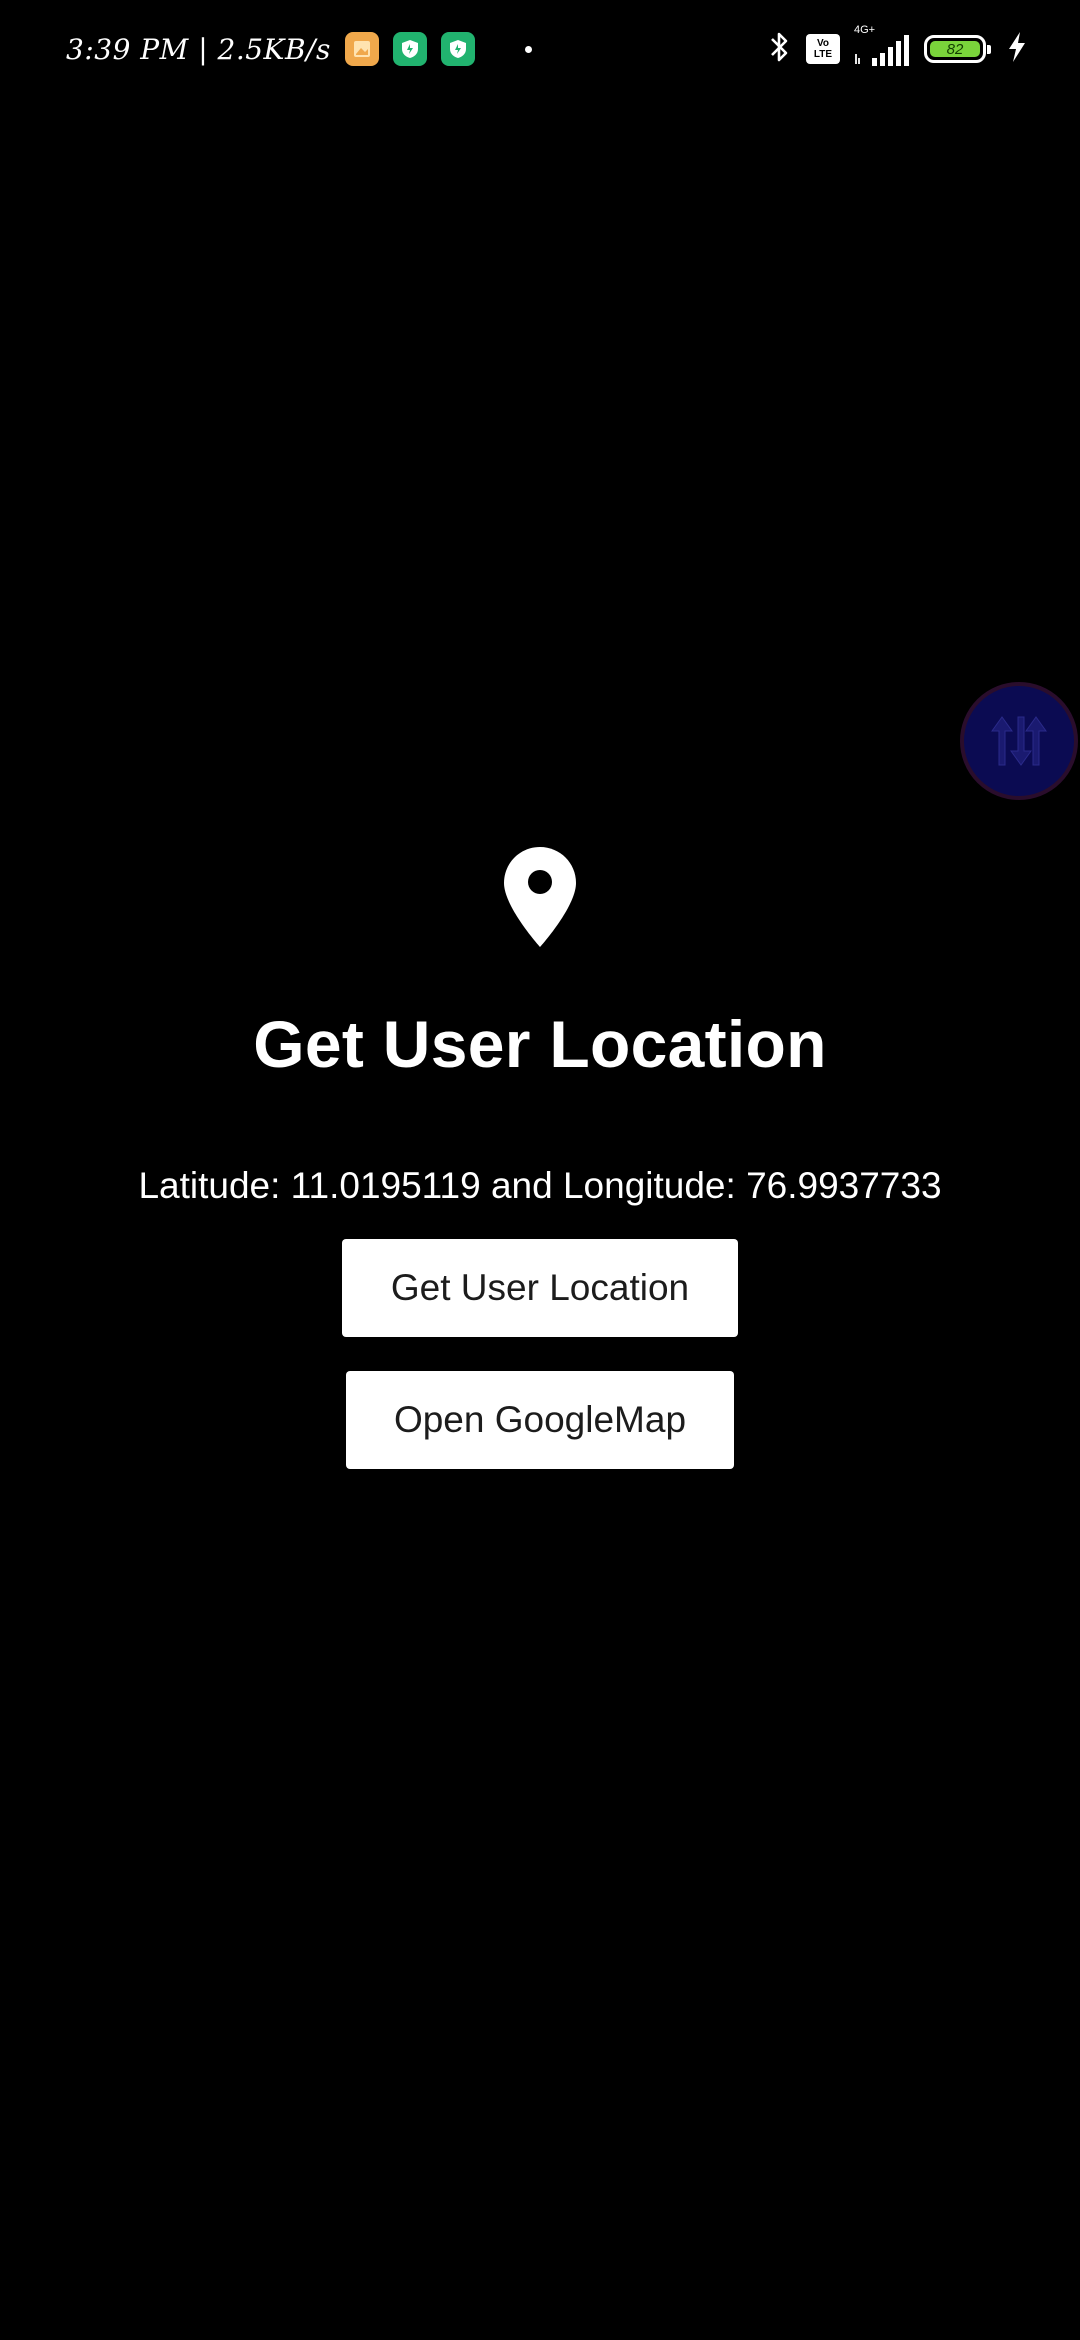  What do you see at coordinates (361, 49) in the screenshot?
I see `gallery-notification-icon` at bounding box center [361, 49].